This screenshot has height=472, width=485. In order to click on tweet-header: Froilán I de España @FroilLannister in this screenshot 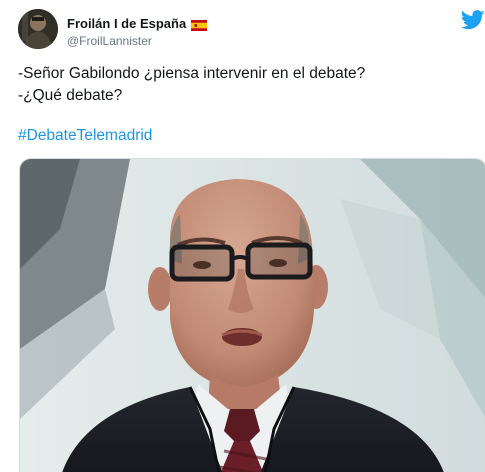, I will do `click(251, 31)`.